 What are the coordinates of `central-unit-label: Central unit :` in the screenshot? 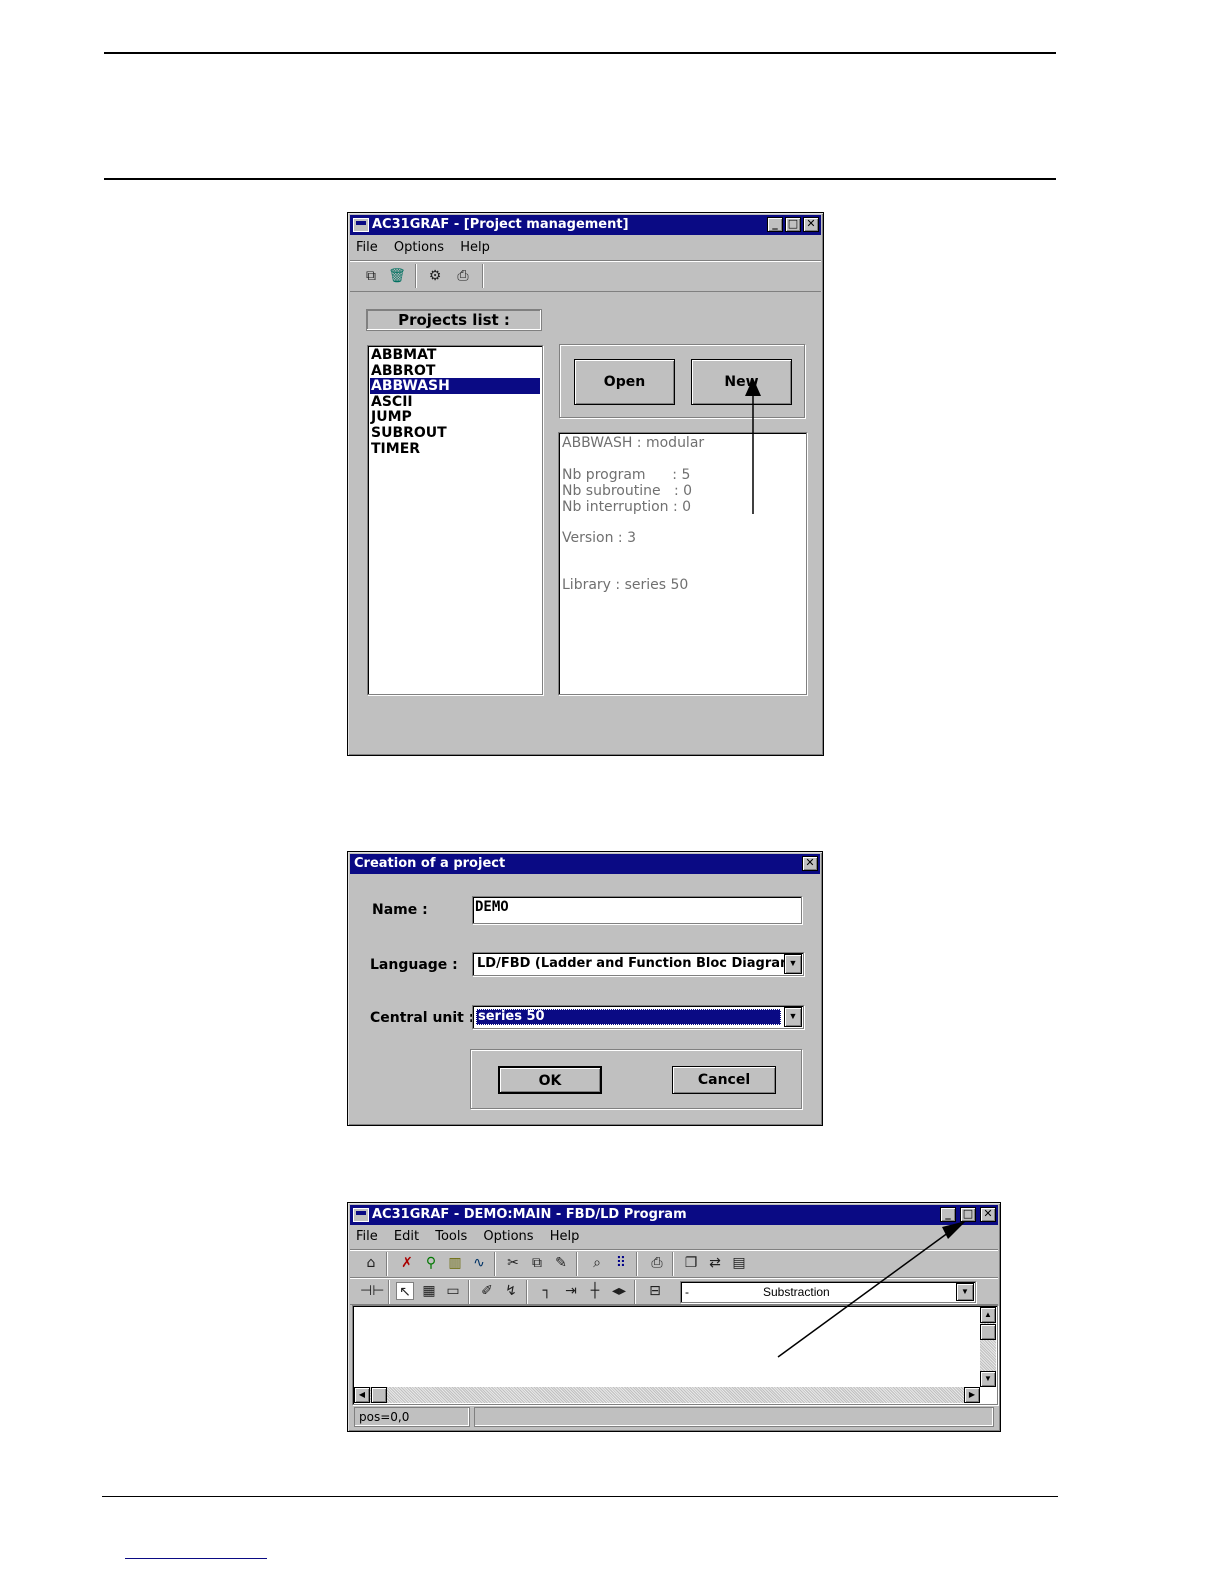 It's located at (422, 1018).